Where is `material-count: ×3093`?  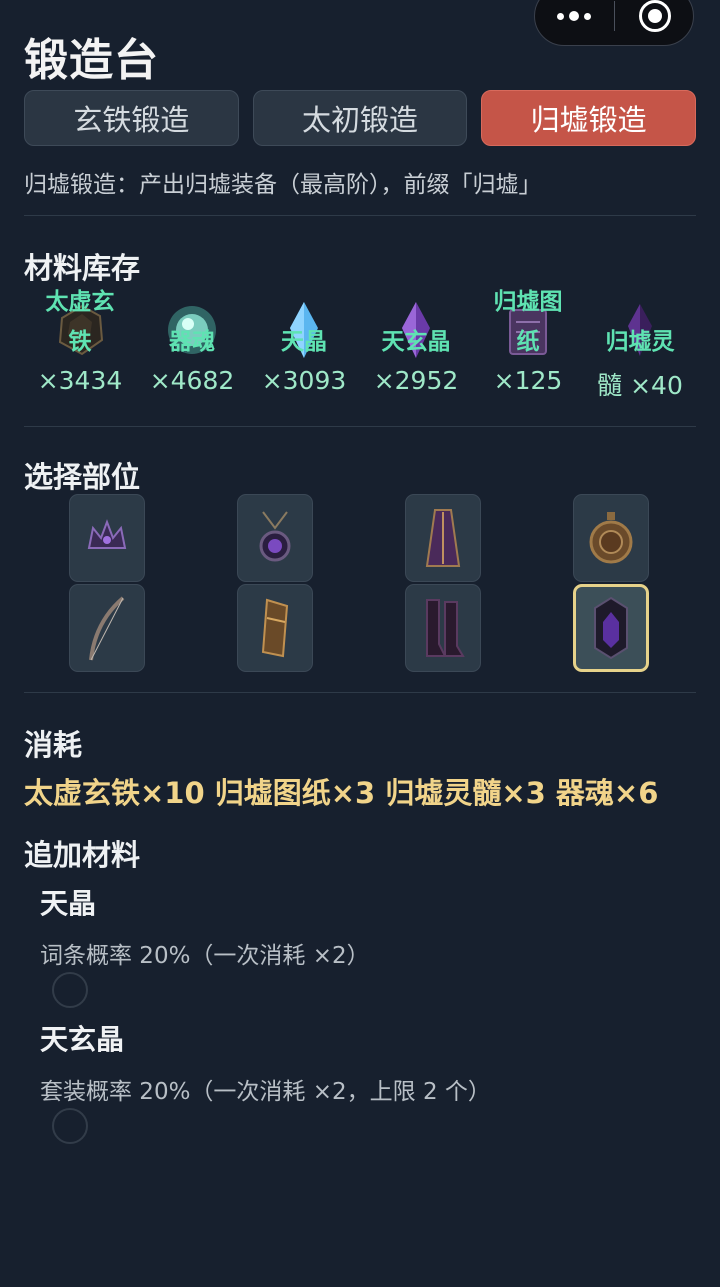 material-count: ×3093 is located at coordinates (304, 380).